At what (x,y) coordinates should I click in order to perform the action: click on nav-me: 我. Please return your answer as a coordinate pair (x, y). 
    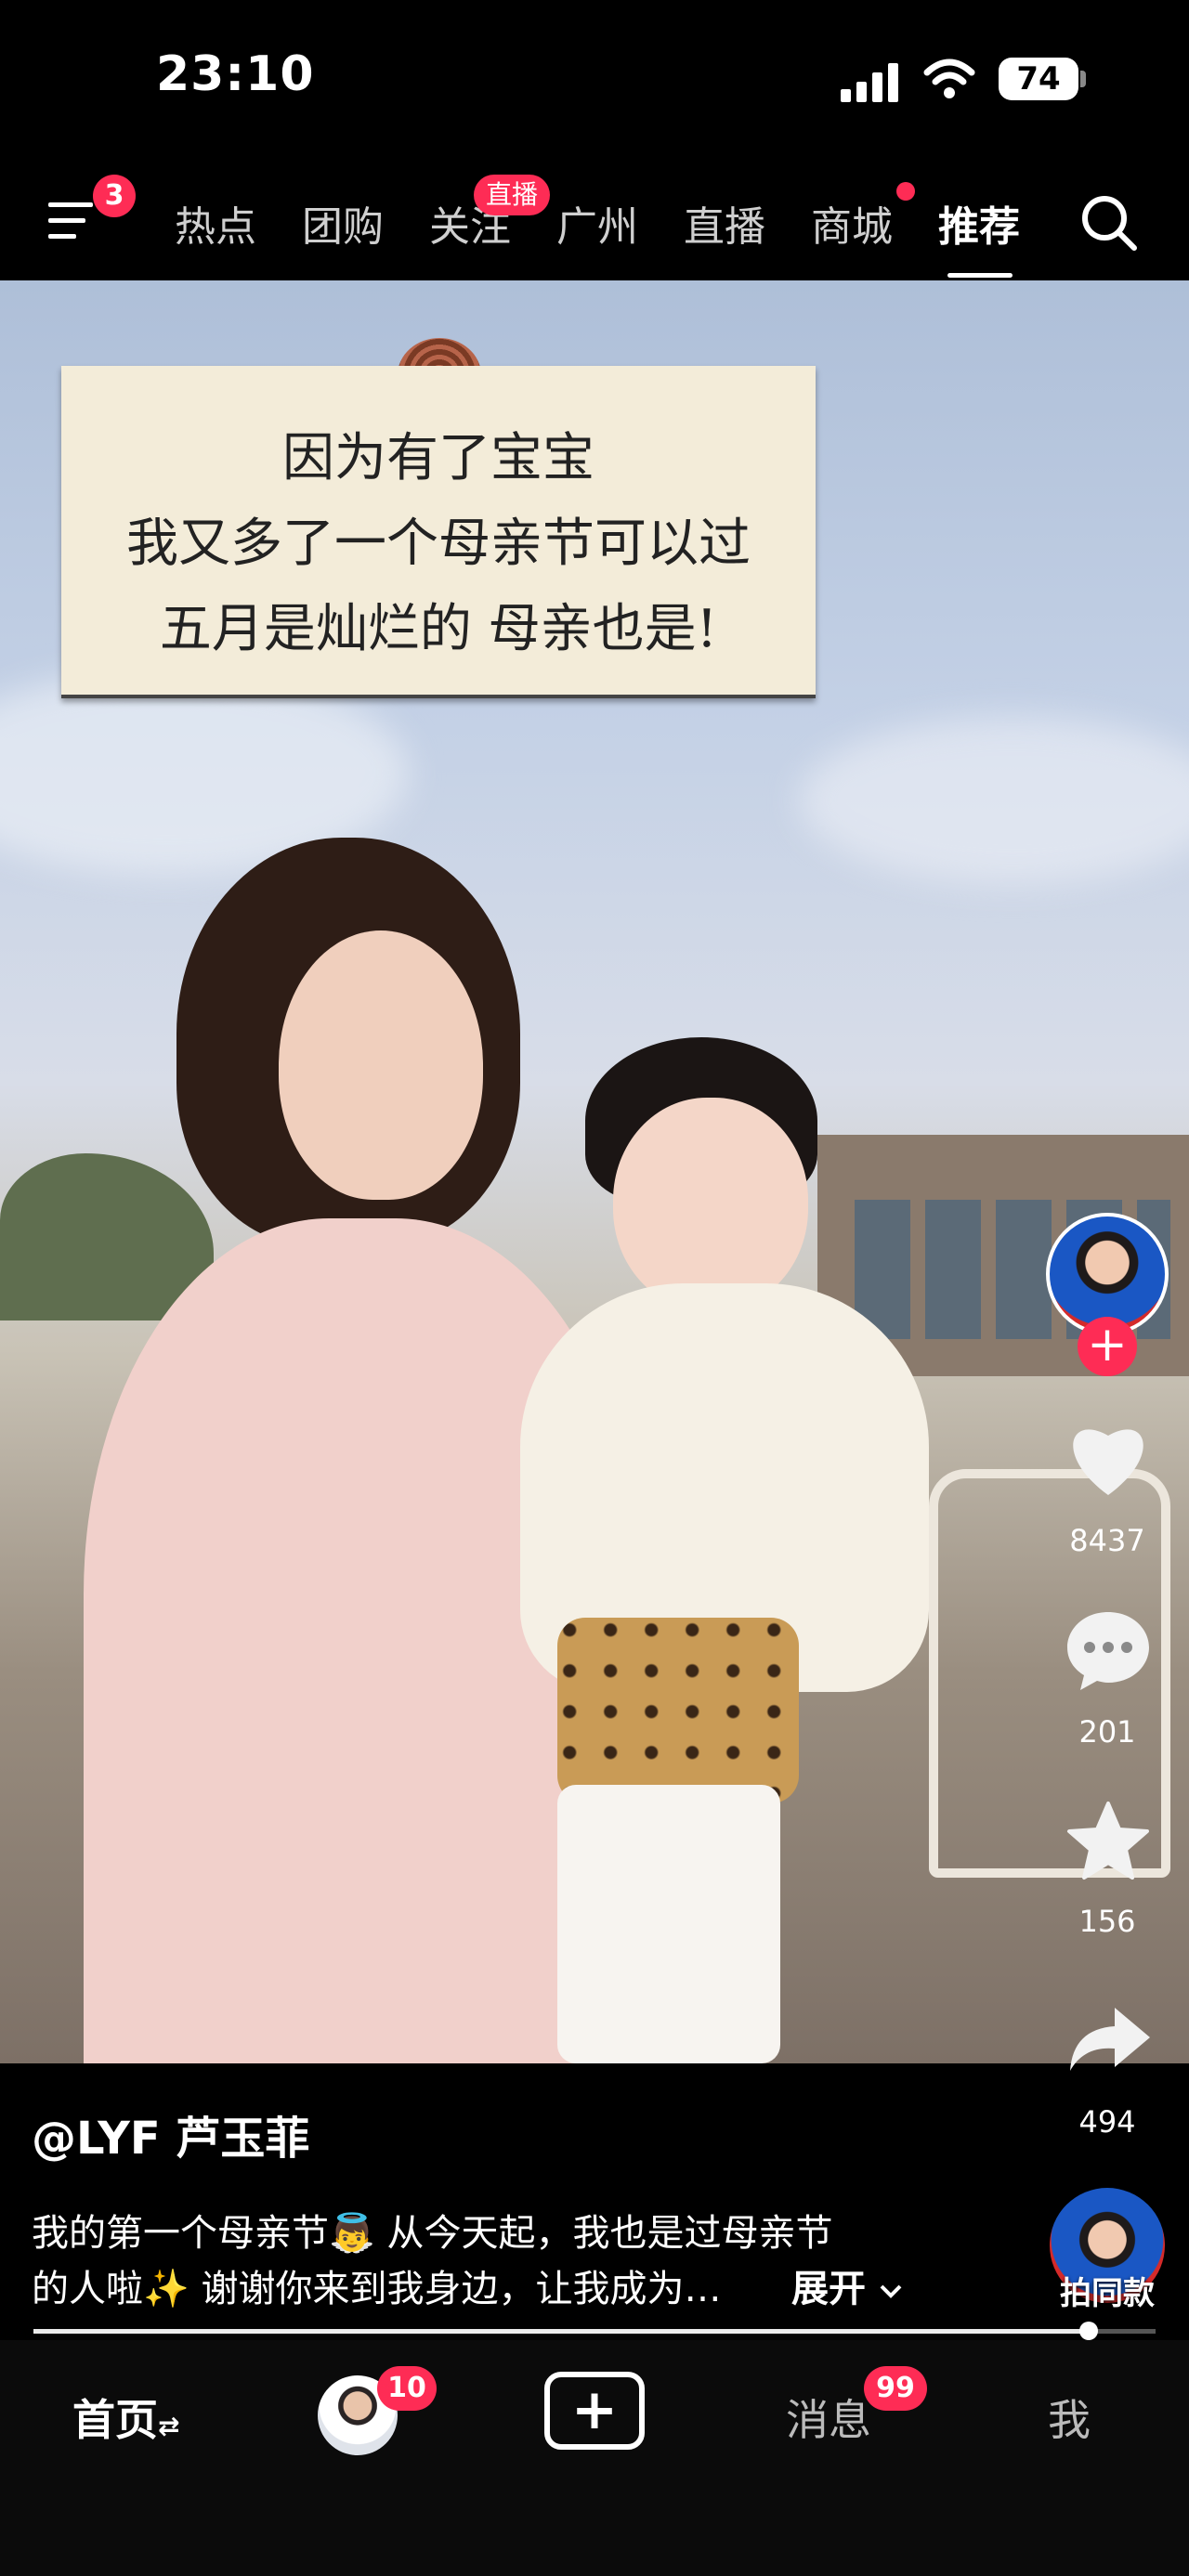
    Looking at the image, I should click on (1069, 2417).